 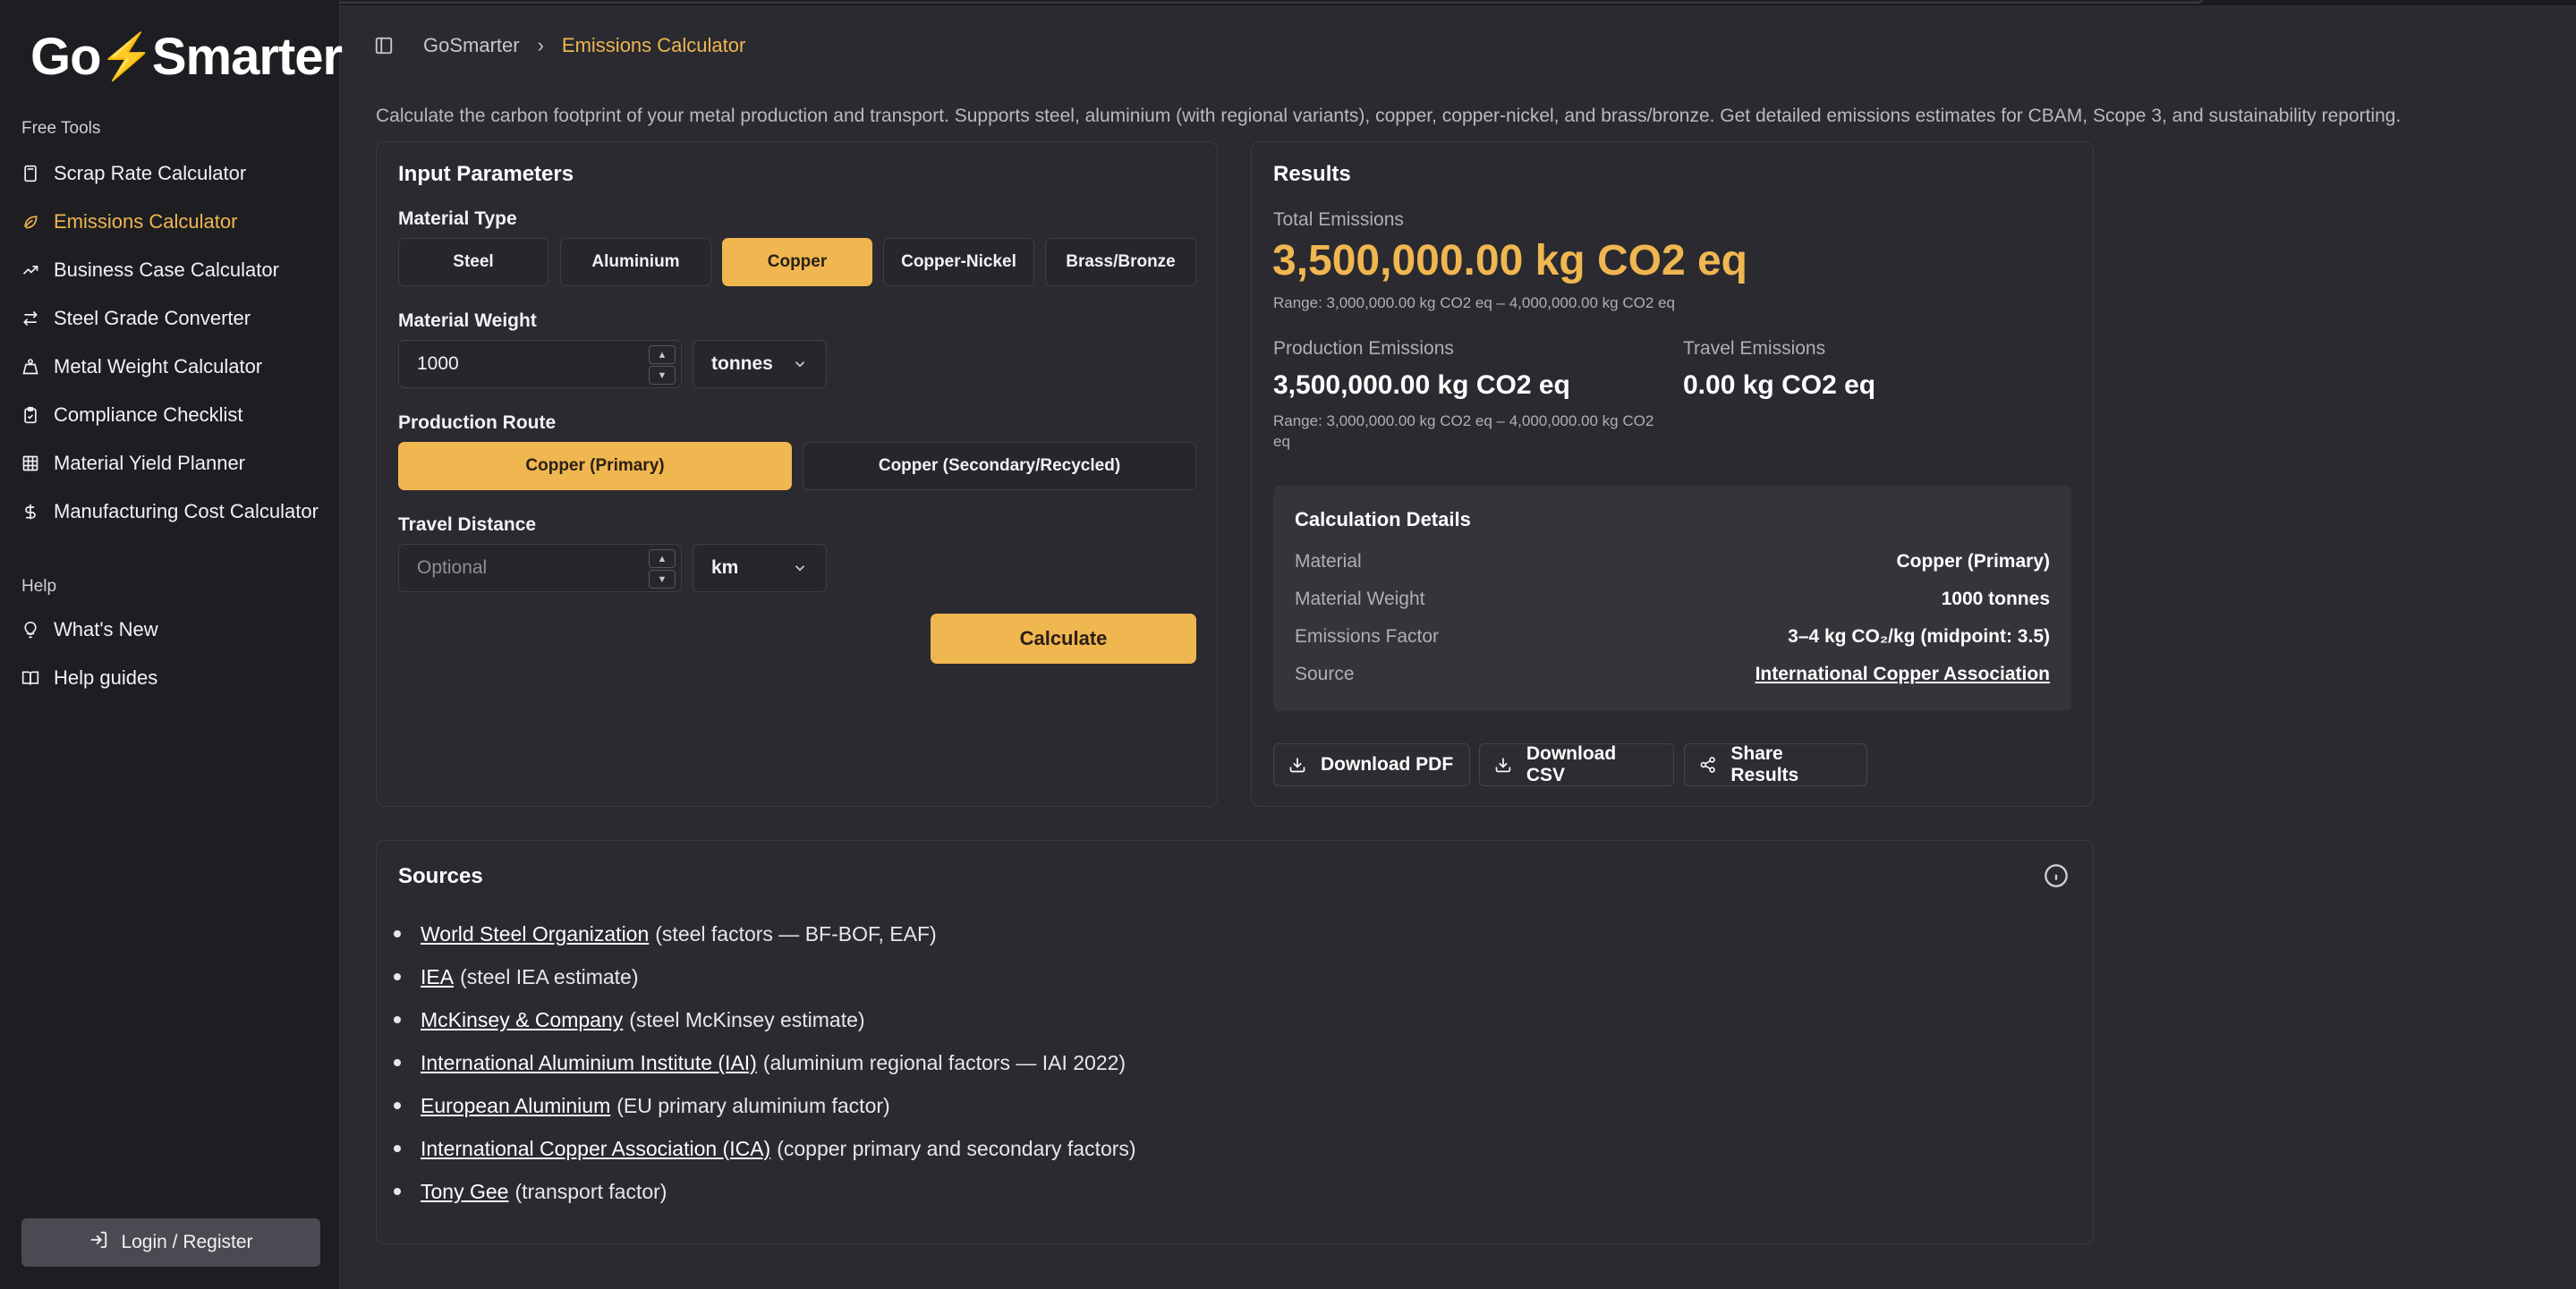 I want to click on sidebar-item-steel-grade: Steel Grade Converter, so click(x=171, y=318).